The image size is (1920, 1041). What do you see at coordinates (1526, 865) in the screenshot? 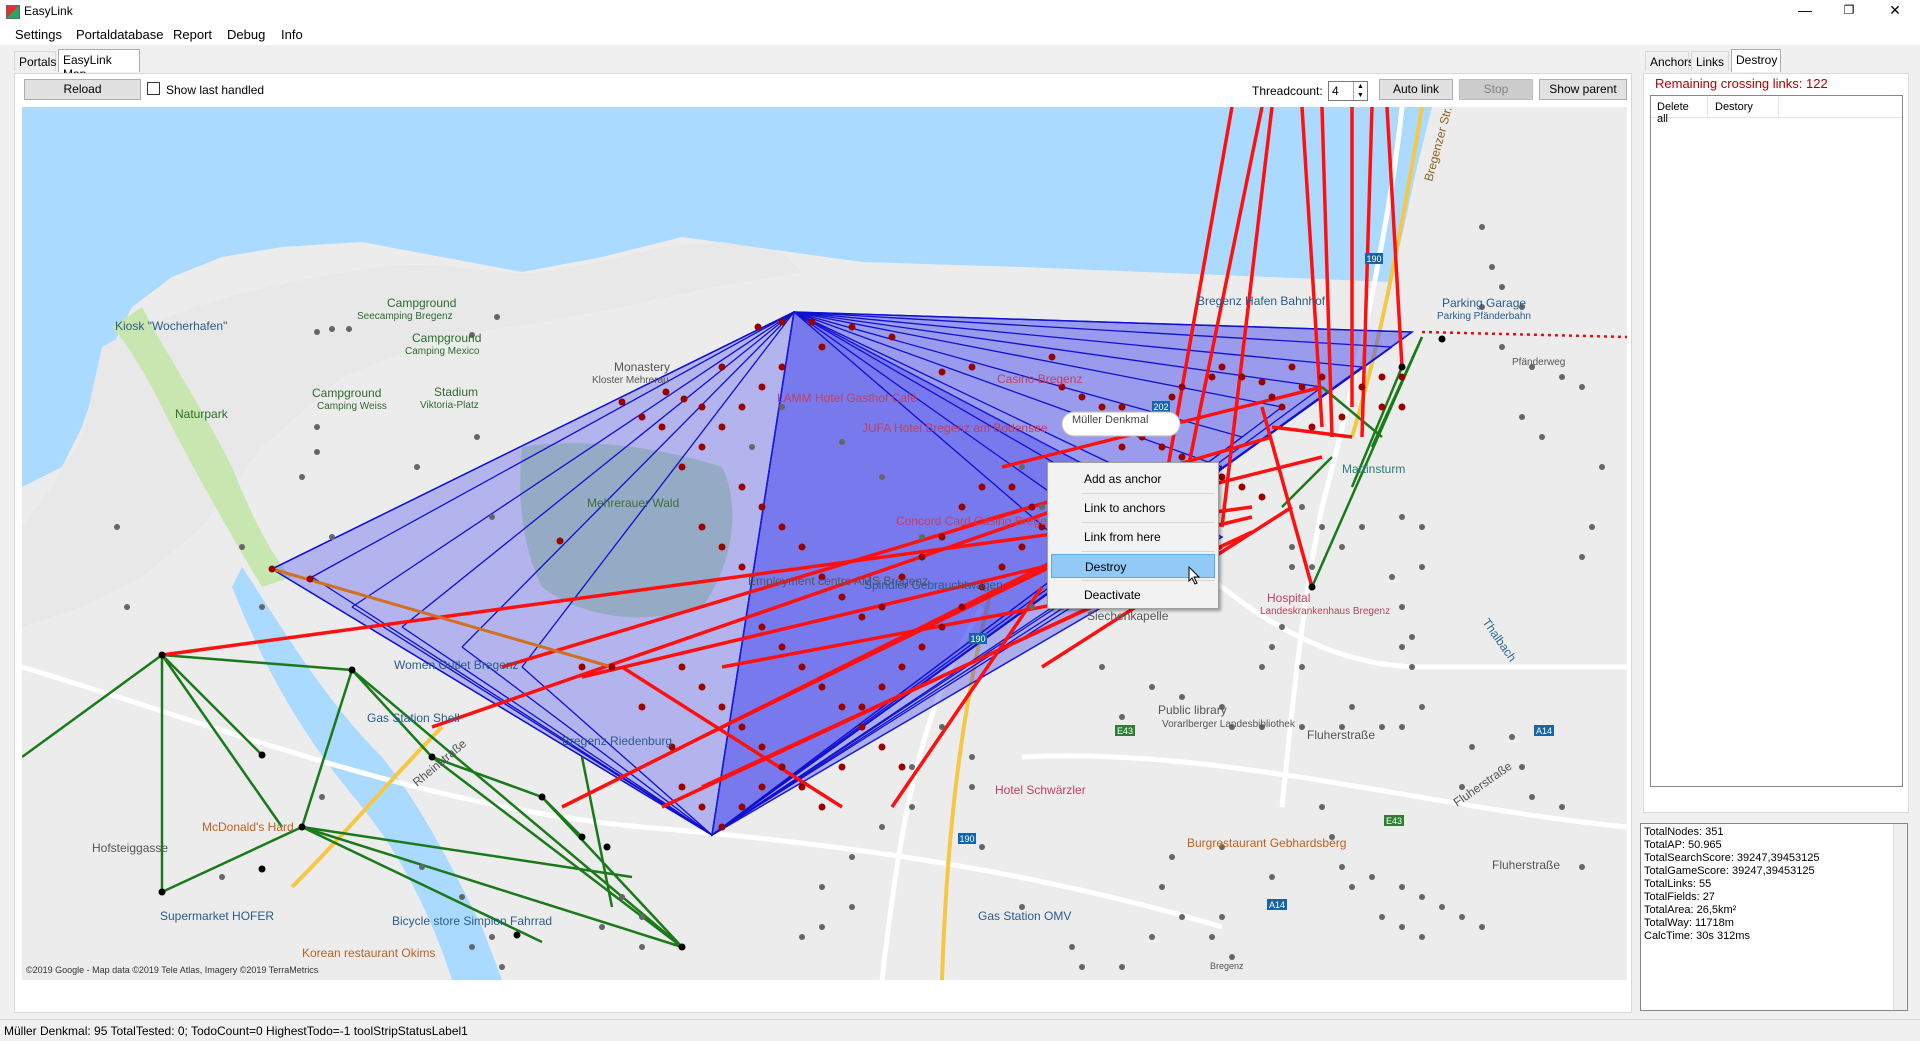
I see `map-label: Fluherstraße` at bounding box center [1526, 865].